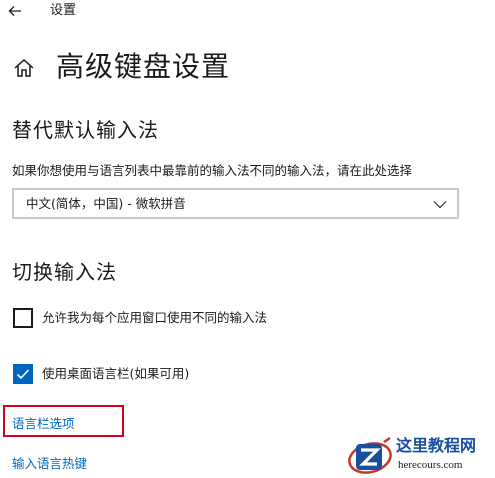 This screenshot has height=478, width=495. What do you see at coordinates (85, 130) in the screenshot?
I see `override-input-heading: 替代默认输入法` at bounding box center [85, 130].